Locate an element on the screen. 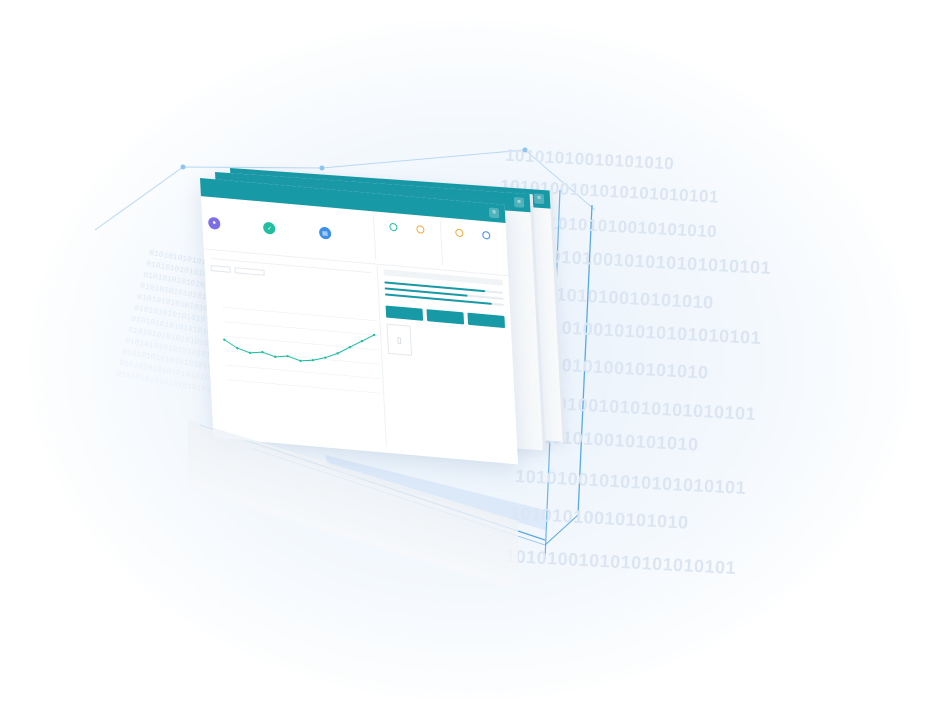 Image resolution: width=926 pixels, height=707 pixels. date-range-select is located at coordinates (249, 271).